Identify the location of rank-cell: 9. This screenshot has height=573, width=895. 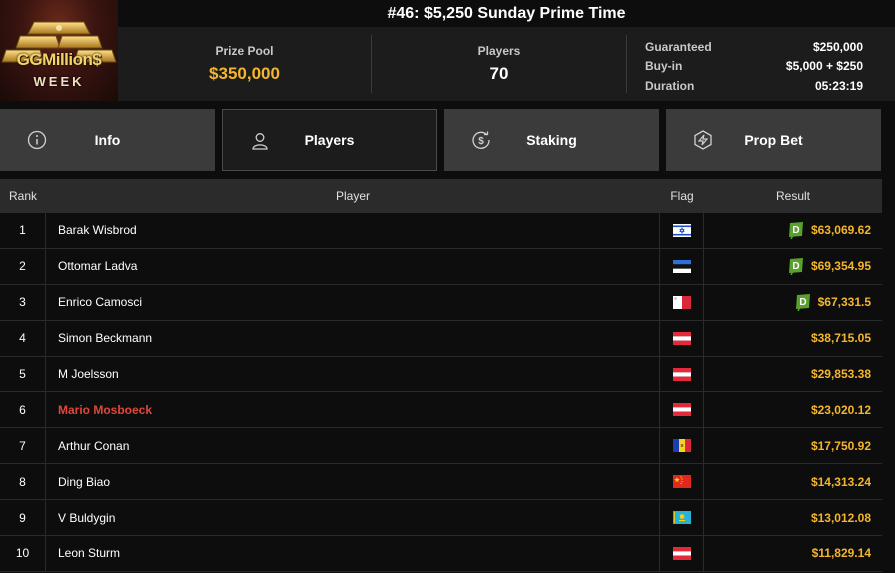
(23, 518).